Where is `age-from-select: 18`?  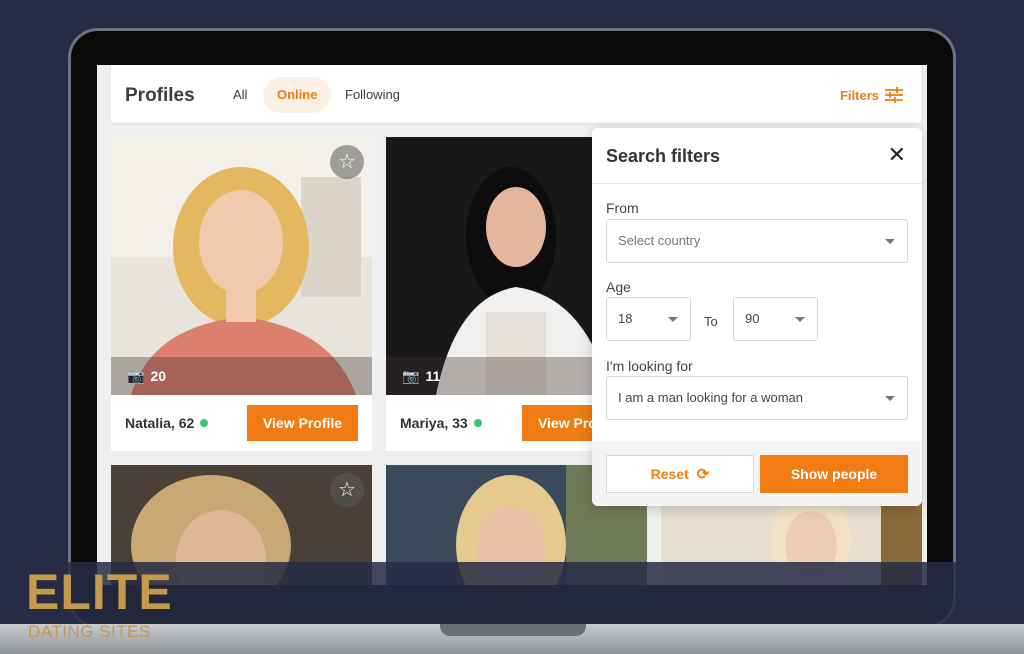
age-from-select: 18 is located at coordinates (648, 319).